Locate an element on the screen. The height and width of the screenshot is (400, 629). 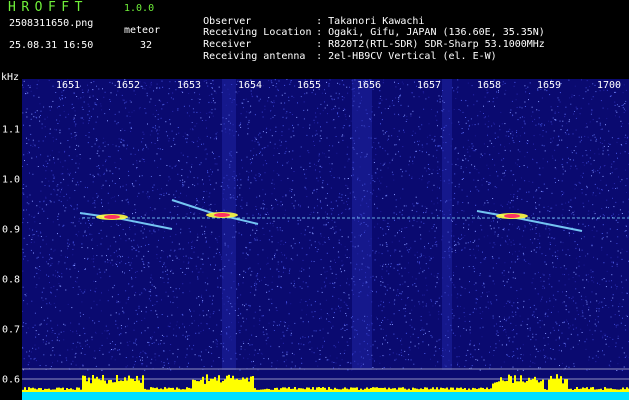
x-tick-label: 1653 is located at coordinates (189, 85).